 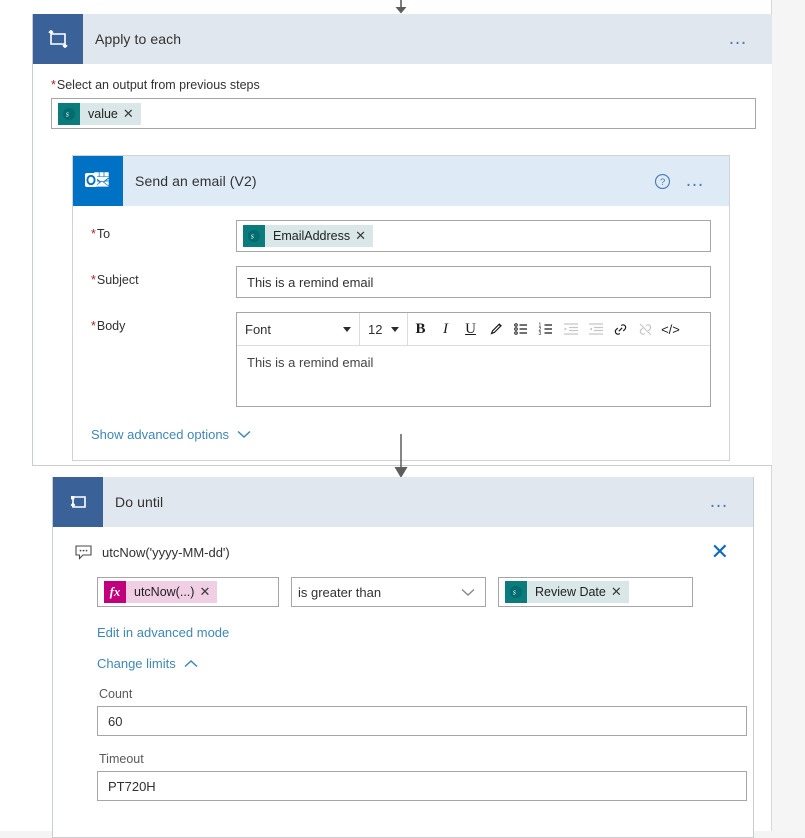 I want to click on code-view-button: </>, so click(x=670, y=329).